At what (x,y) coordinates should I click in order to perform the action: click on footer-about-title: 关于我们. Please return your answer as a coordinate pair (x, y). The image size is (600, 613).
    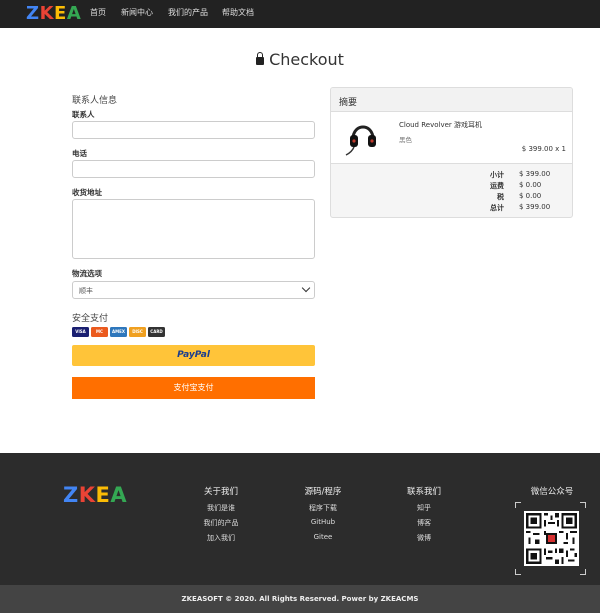
    Looking at the image, I should click on (220, 492).